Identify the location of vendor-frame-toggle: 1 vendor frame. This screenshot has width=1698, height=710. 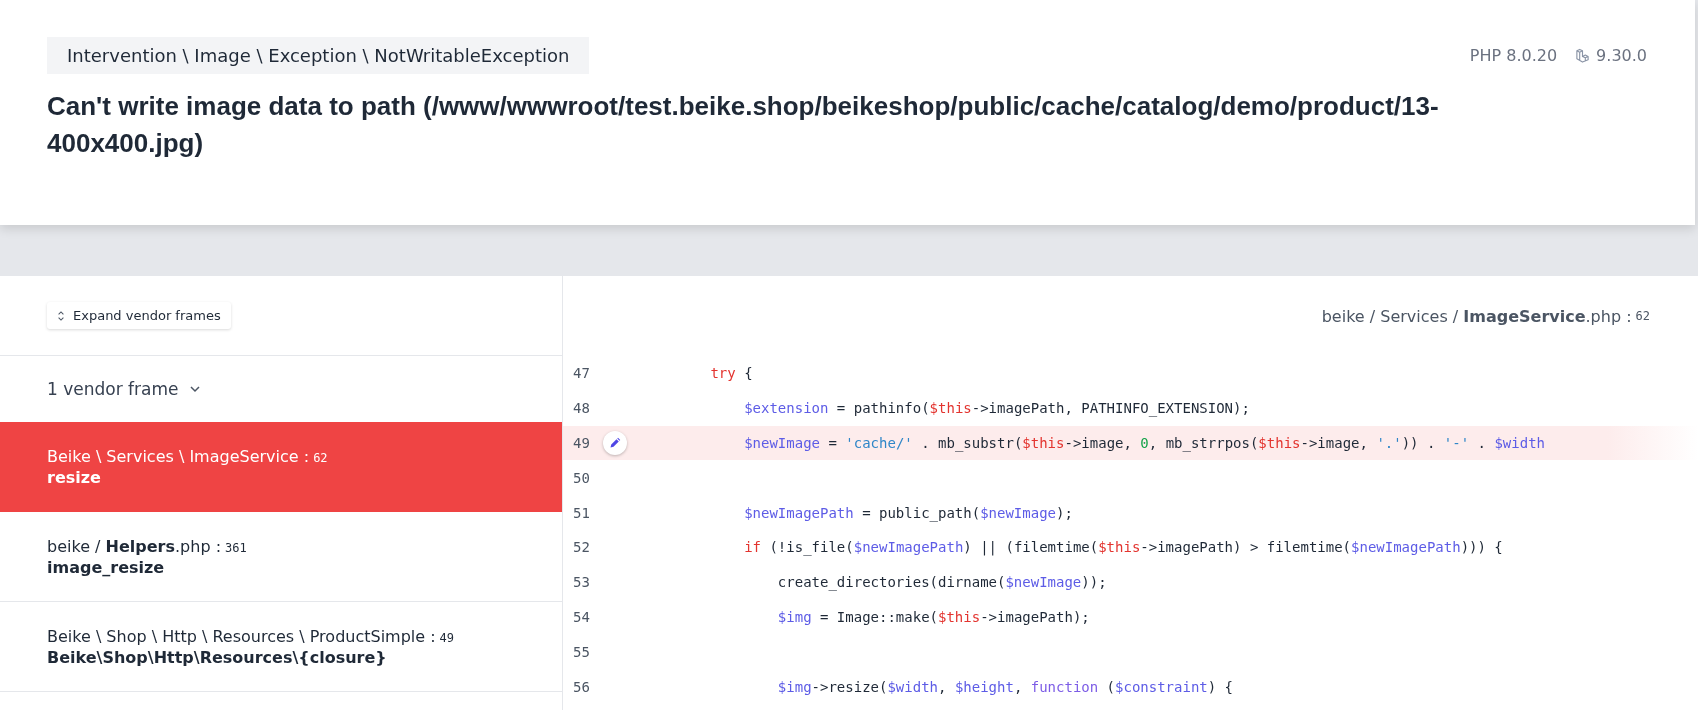
(281, 389).